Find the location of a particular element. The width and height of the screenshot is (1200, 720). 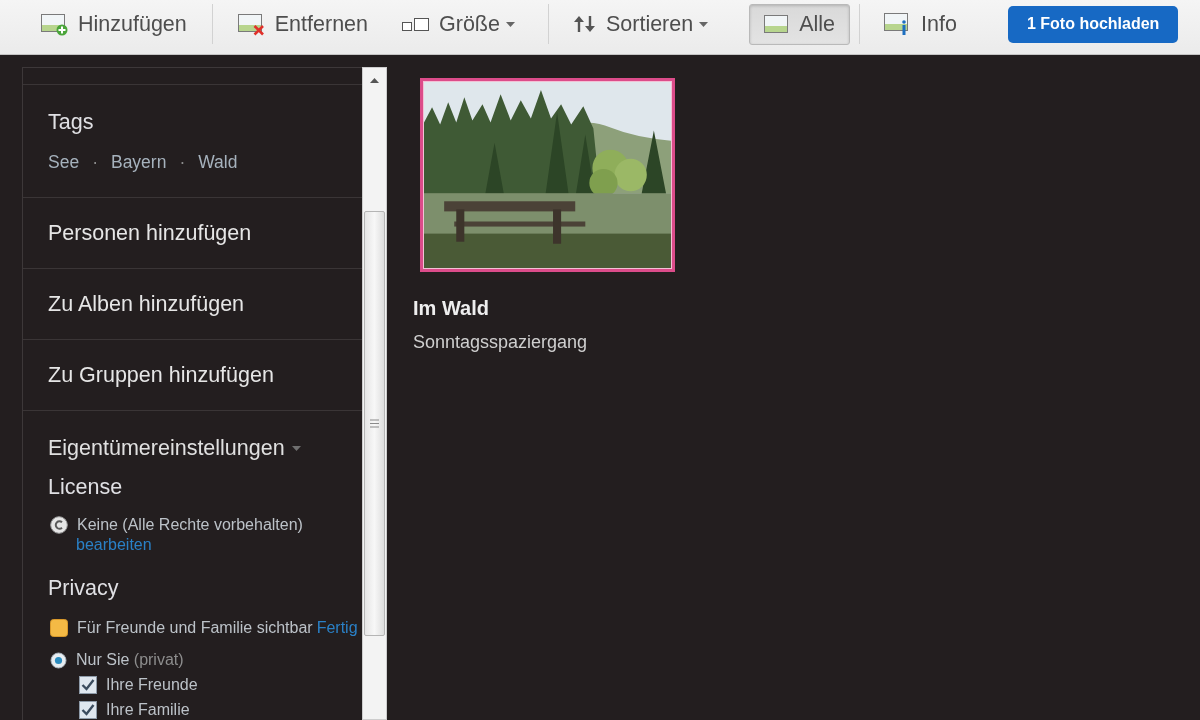

dropdown-button: Größe is located at coordinates (462, 24).